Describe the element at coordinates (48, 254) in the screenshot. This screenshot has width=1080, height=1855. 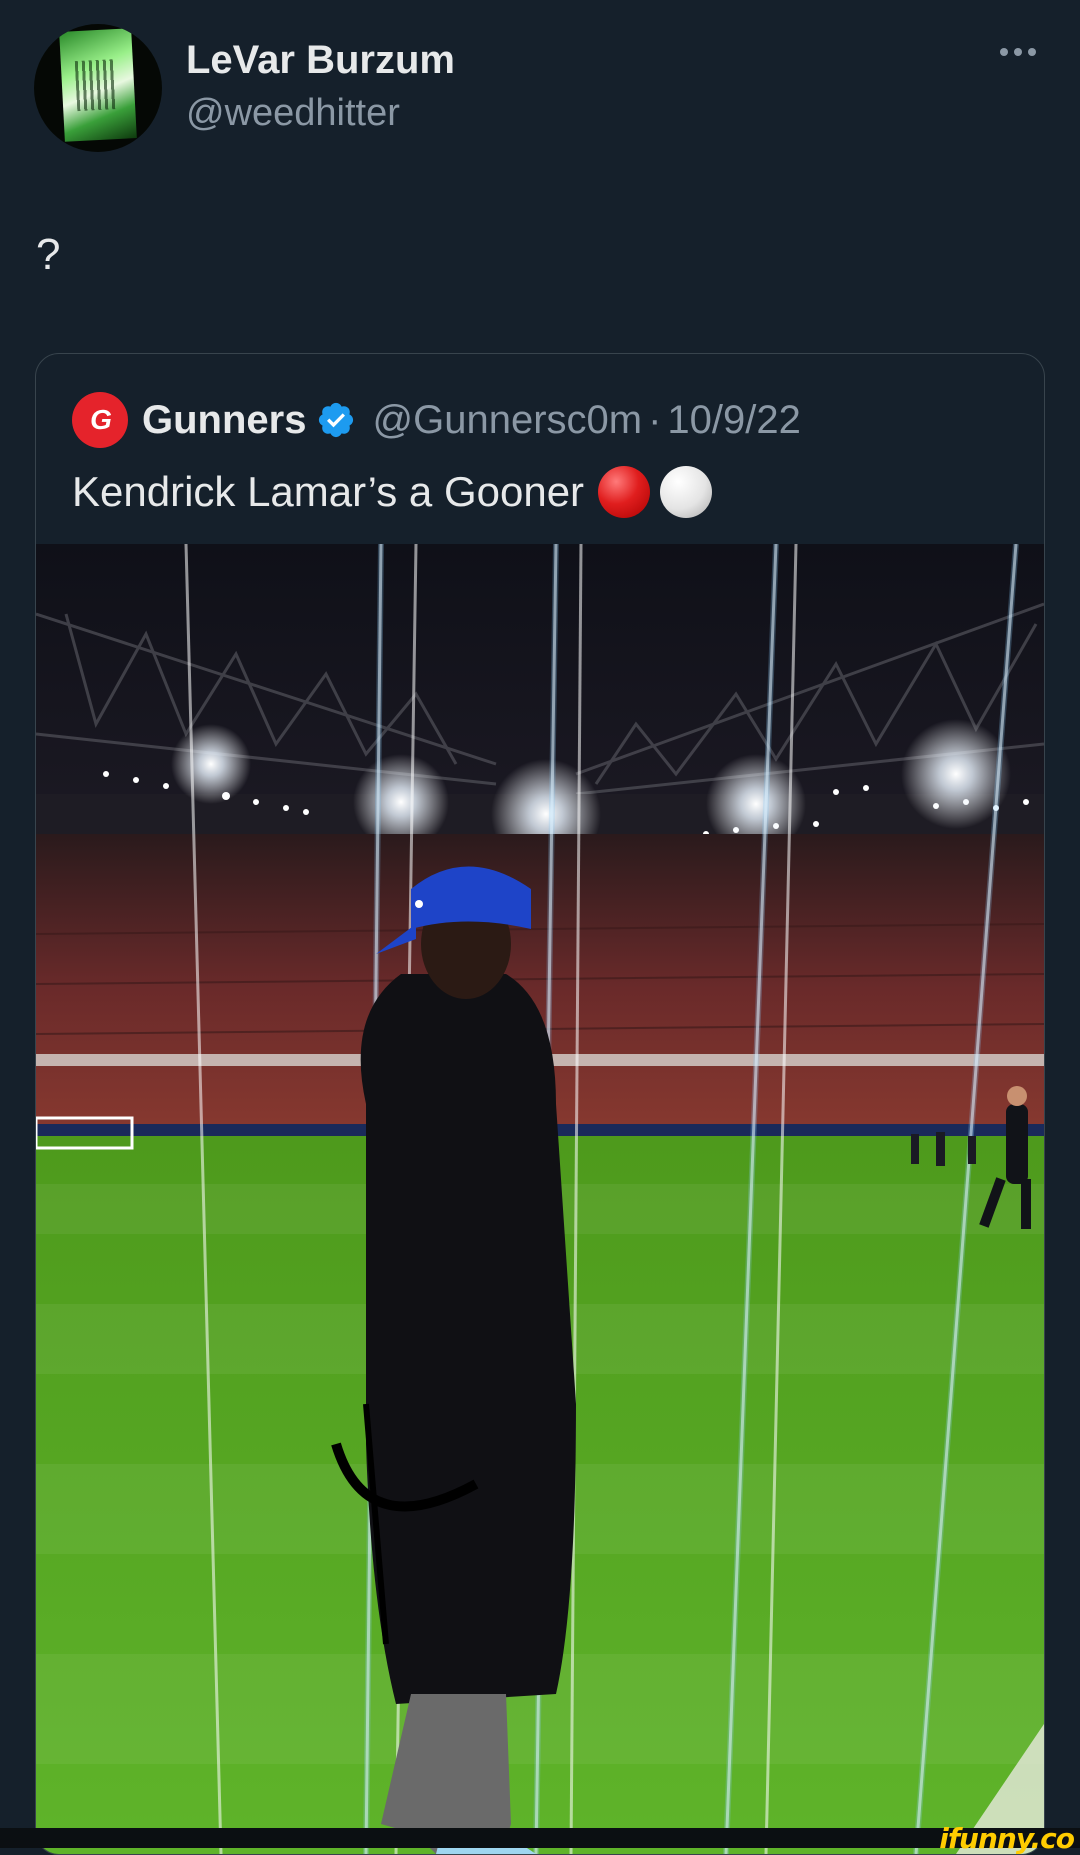
I see `tweet-text: ?` at that location.